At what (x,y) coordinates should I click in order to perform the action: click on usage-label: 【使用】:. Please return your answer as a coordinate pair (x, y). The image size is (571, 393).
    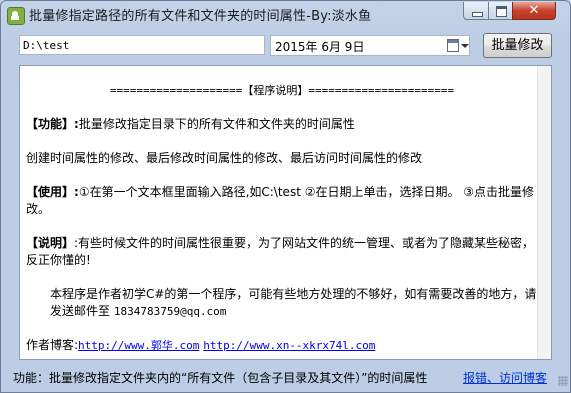
    Looking at the image, I should click on (52, 192).